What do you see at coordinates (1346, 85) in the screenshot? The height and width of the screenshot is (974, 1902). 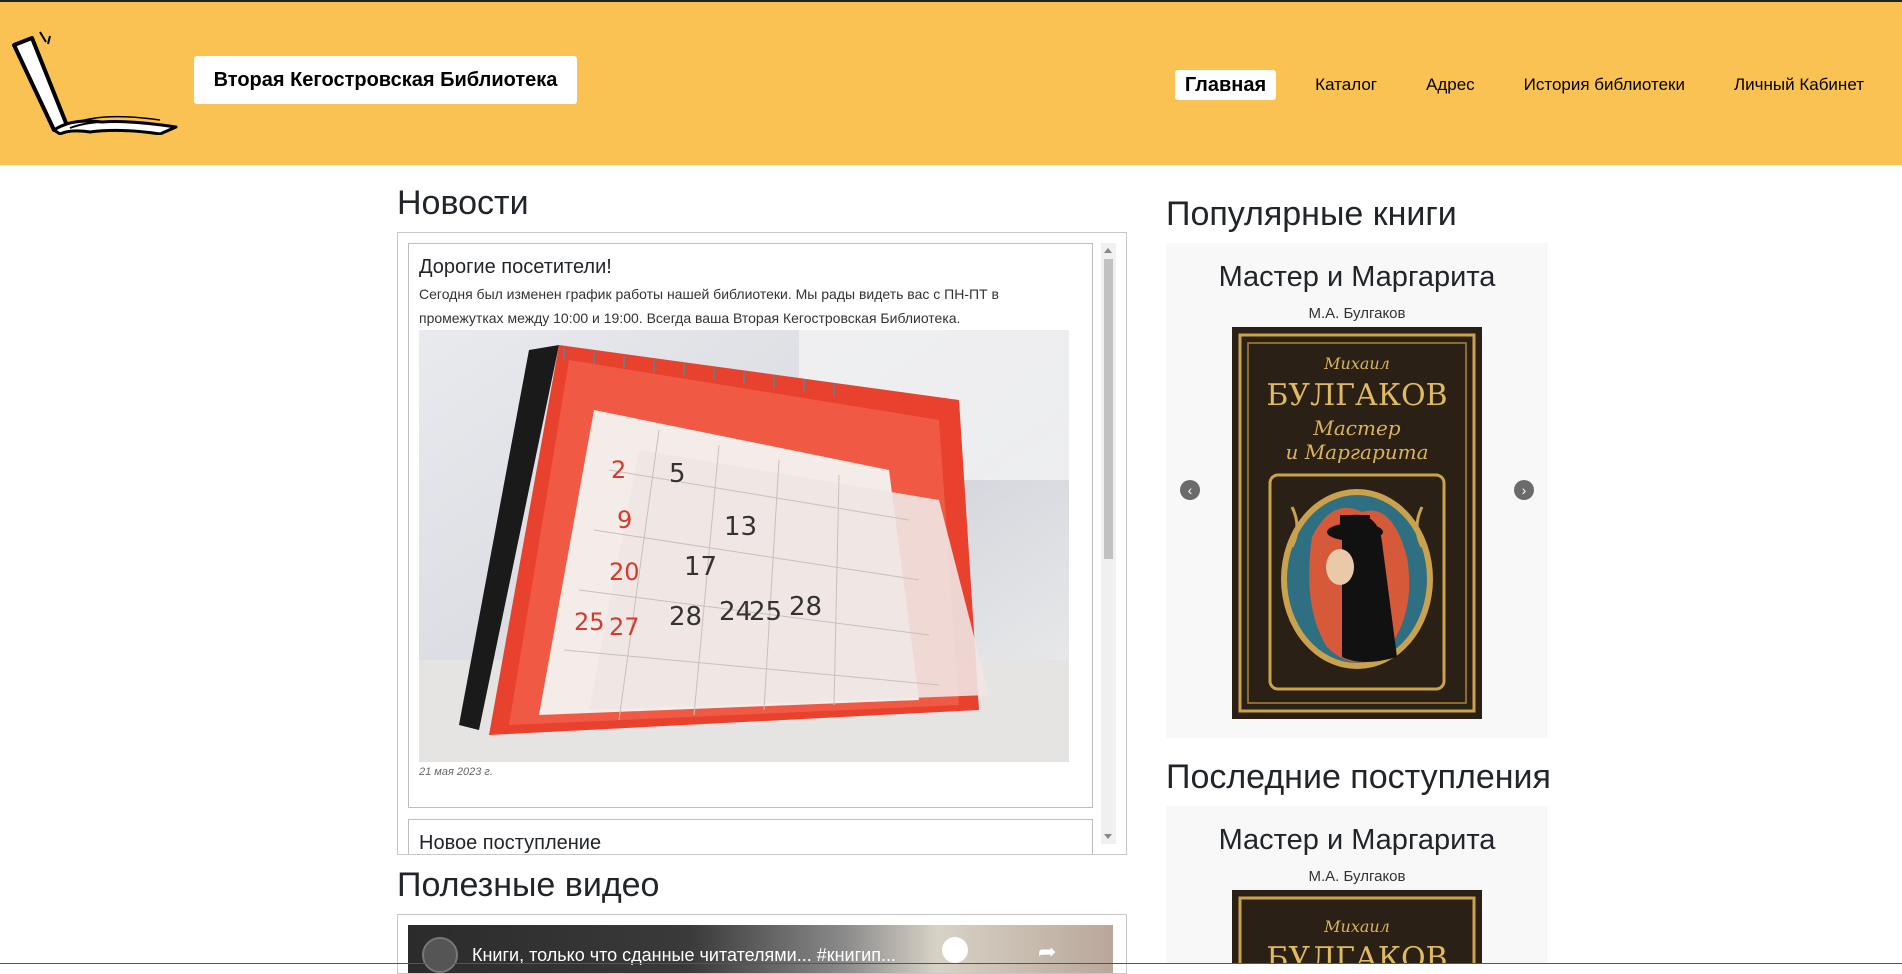 I see `nav-catalog: Каталог` at bounding box center [1346, 85].